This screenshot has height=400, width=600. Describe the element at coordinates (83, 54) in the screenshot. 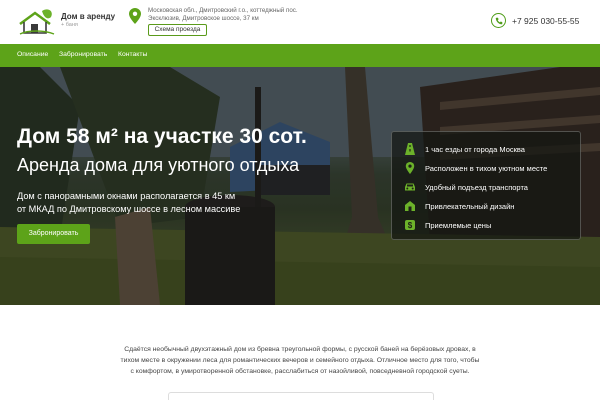

I see `nav-item-booking: Забронировать` at that location.